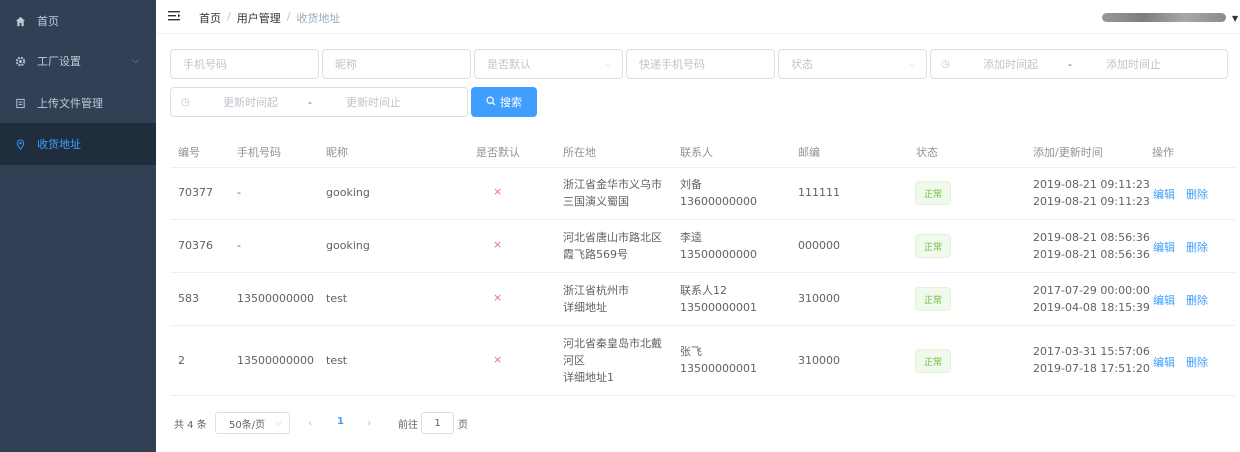 The height and width of the screenshot is (452, 1240). What do you see at coordinates (78, 61) in the screenshot?
I see `sidebar-item-factory-settings: 工厂设置 ⌵` at bounding box center [78, 61].